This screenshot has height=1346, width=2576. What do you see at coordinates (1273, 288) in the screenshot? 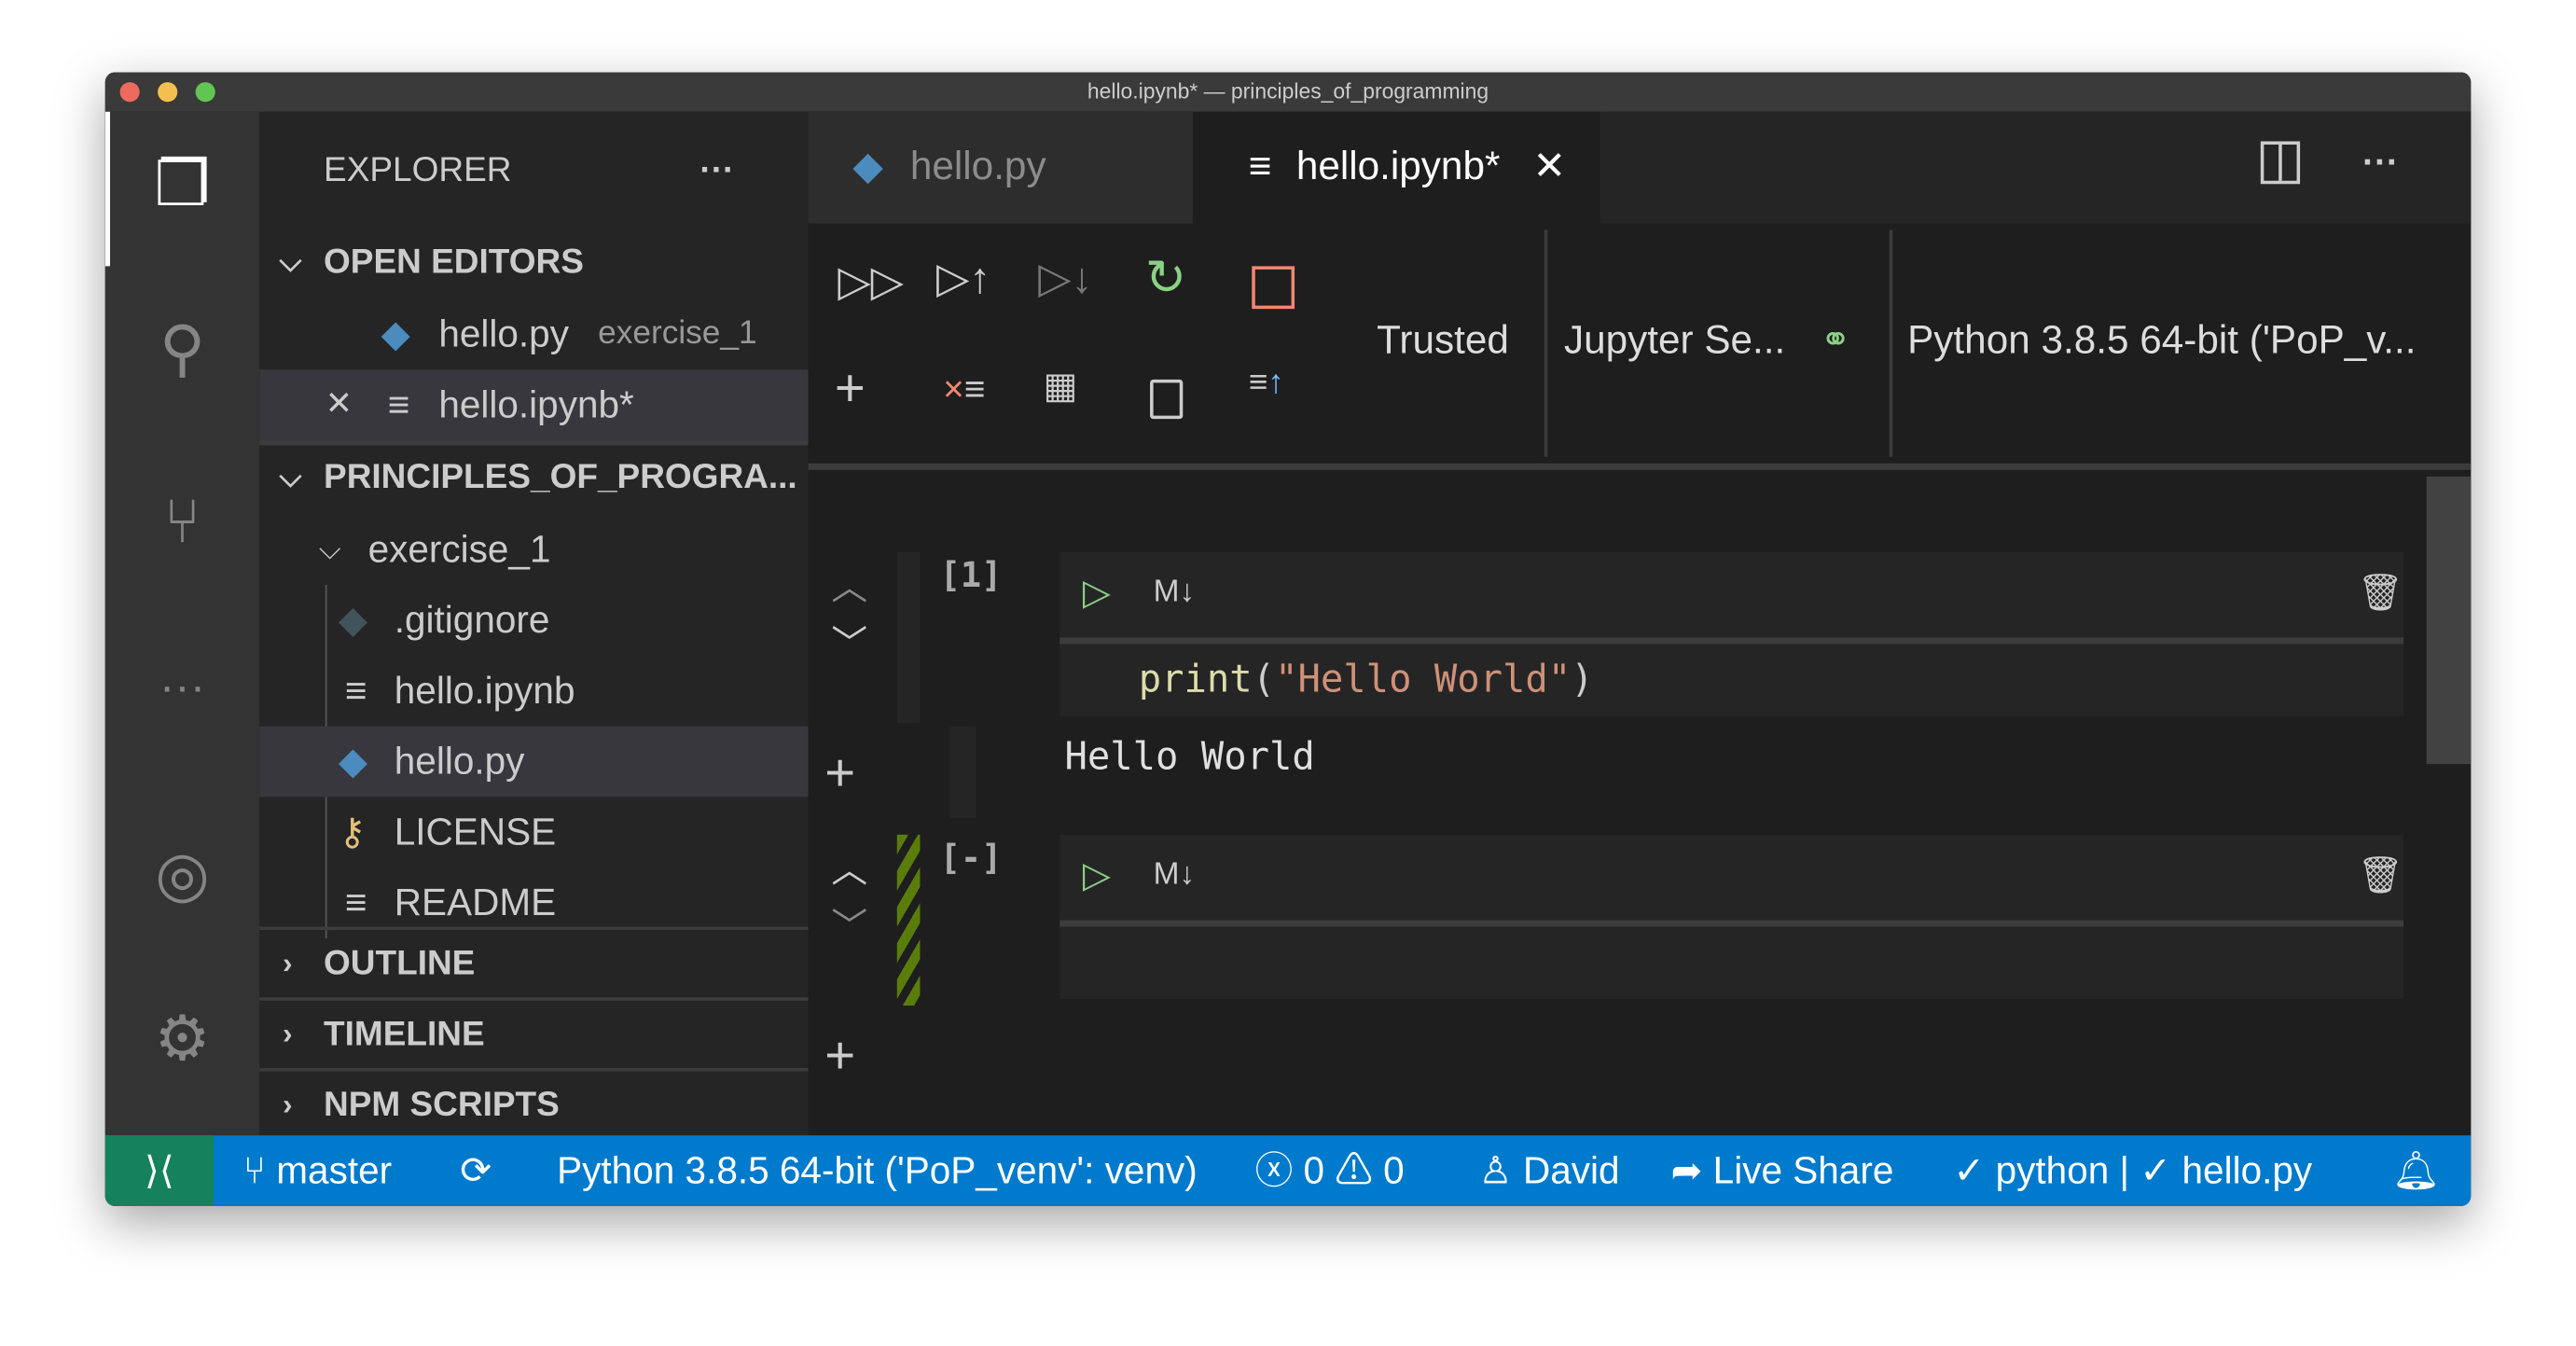
I see `interrupt-kernel-icon` at bounding box center [1273, 288].